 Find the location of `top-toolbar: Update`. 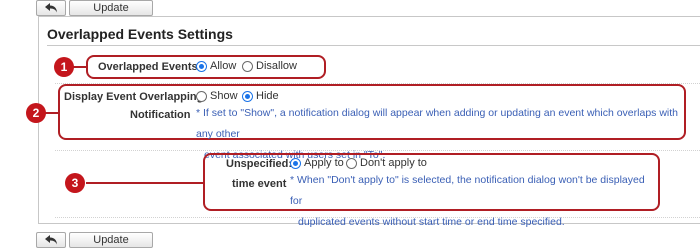

top-toolbar: Update is located at coordinates (94, 8).